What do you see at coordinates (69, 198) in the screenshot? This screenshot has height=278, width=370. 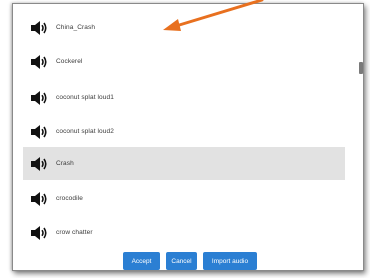 I see `sound-name-label: crocodile` at bounding box center [69, 198].